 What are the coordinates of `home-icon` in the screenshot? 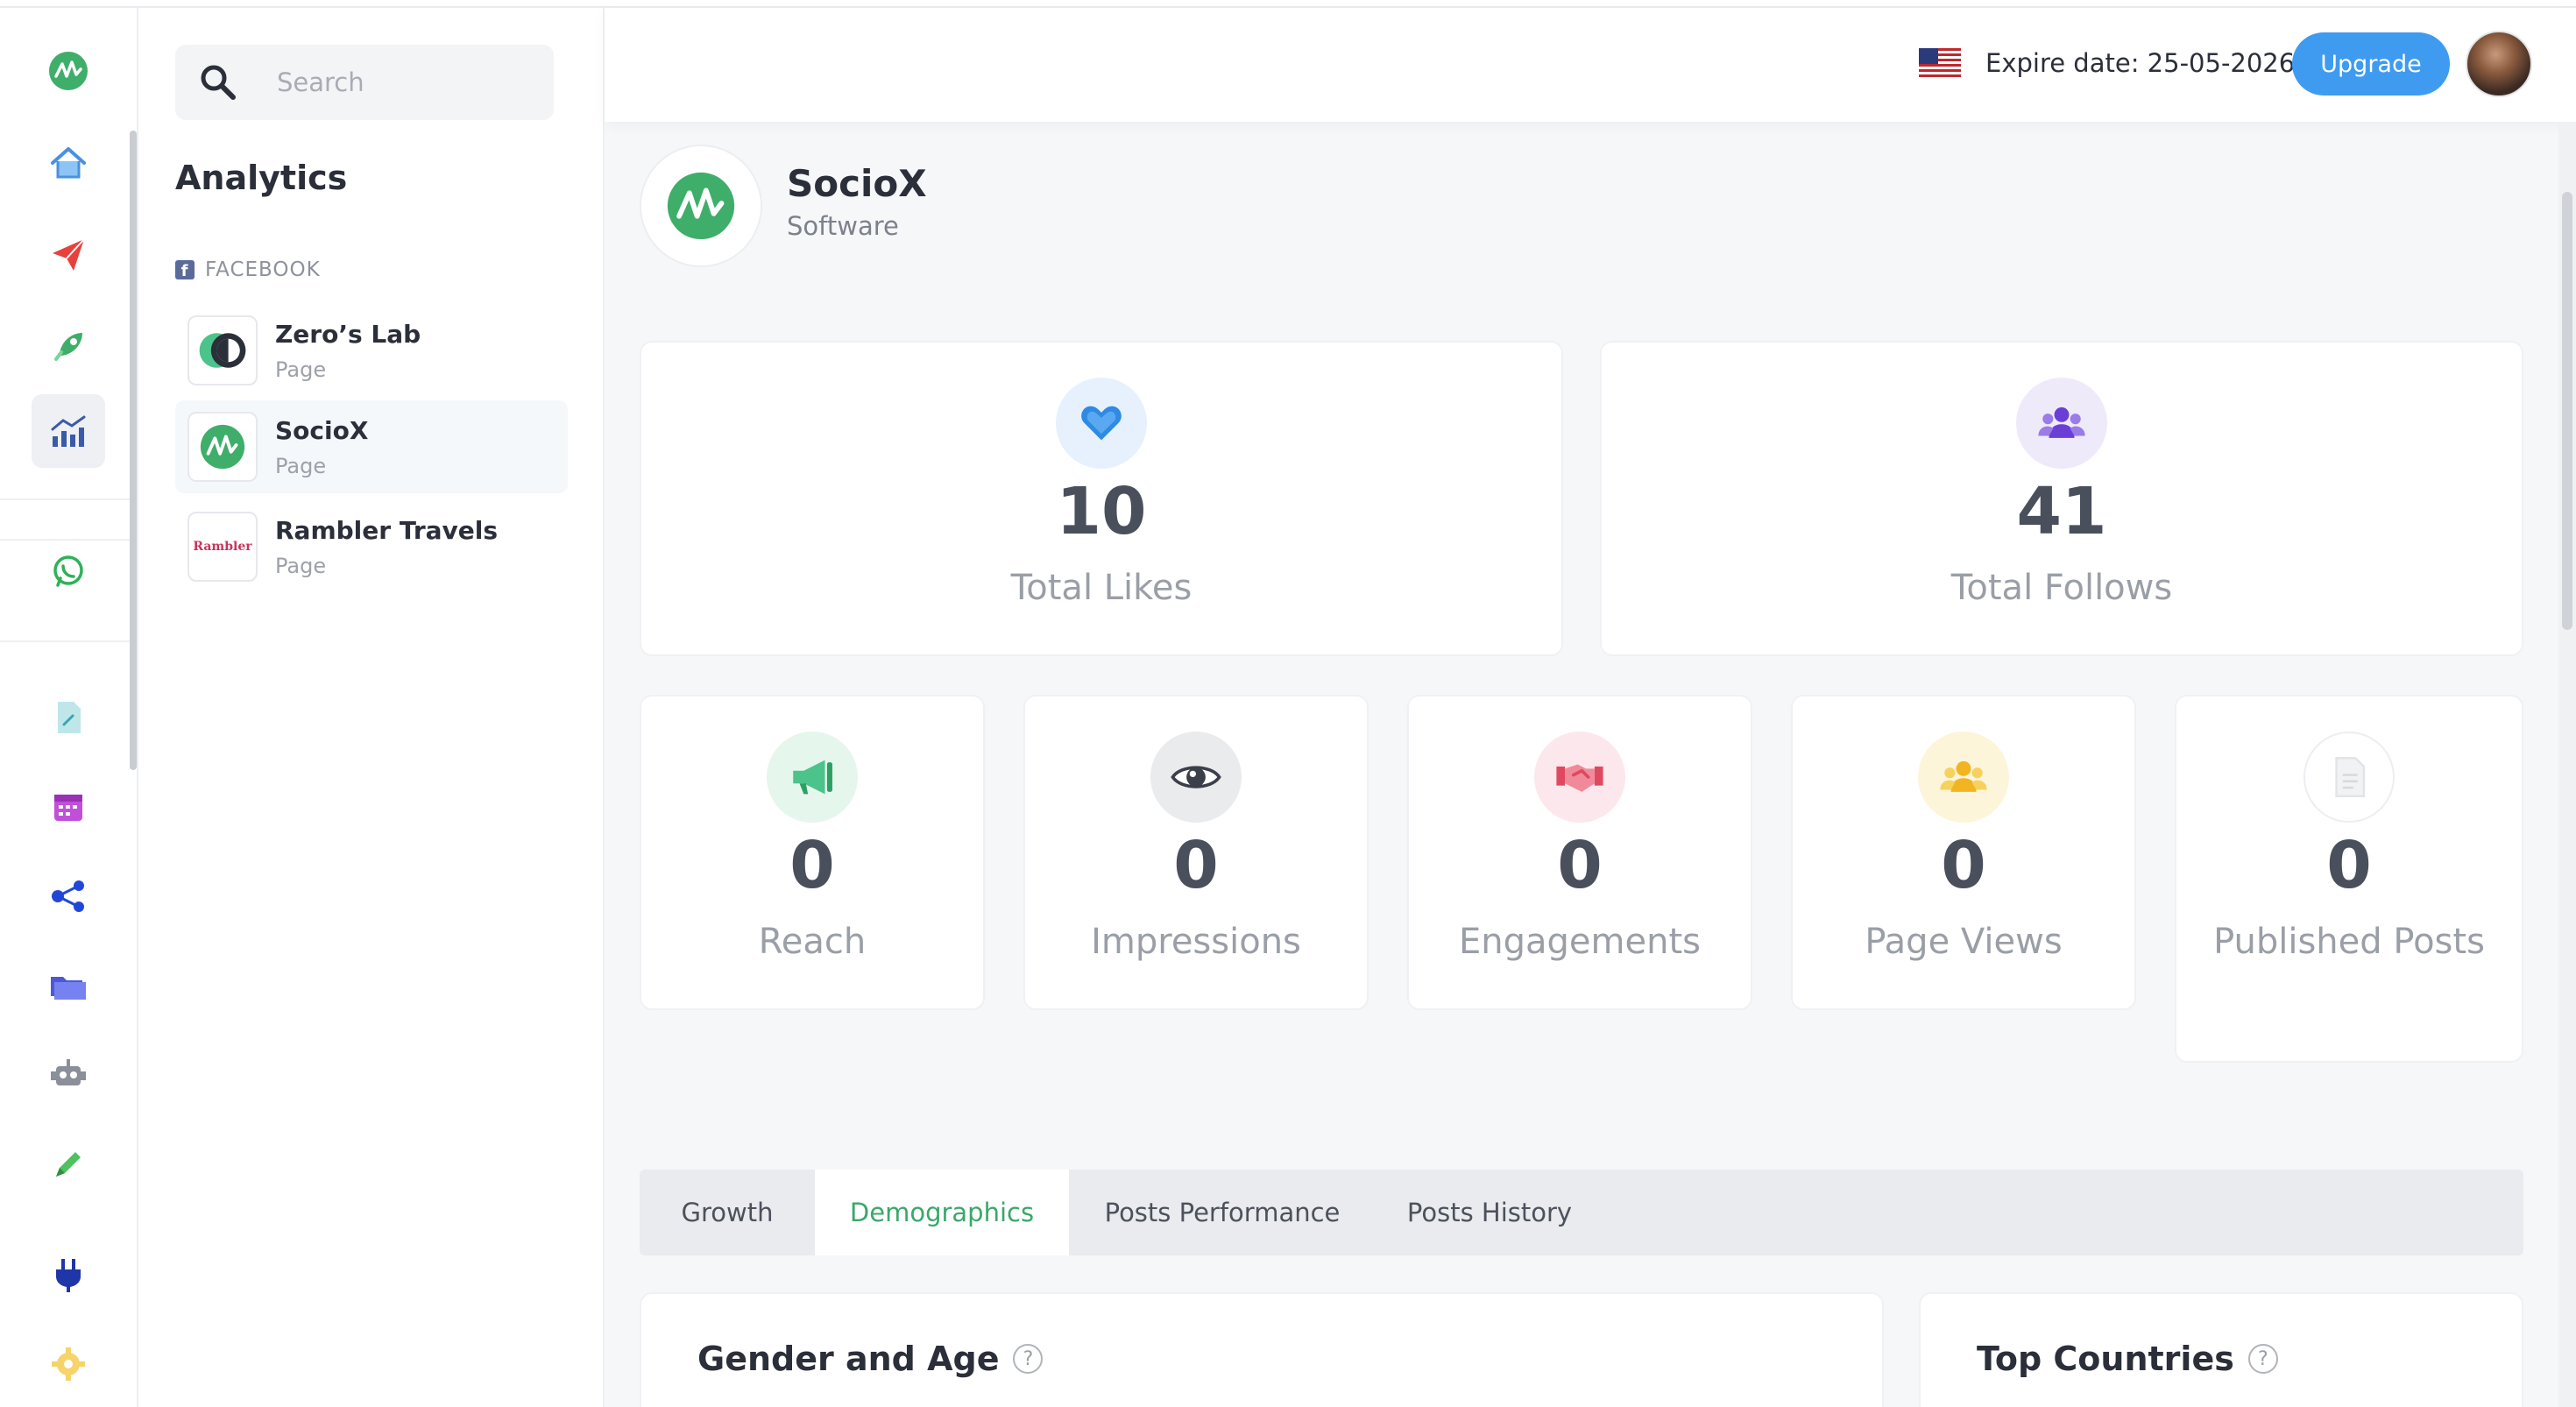 It's located at (68, 163).